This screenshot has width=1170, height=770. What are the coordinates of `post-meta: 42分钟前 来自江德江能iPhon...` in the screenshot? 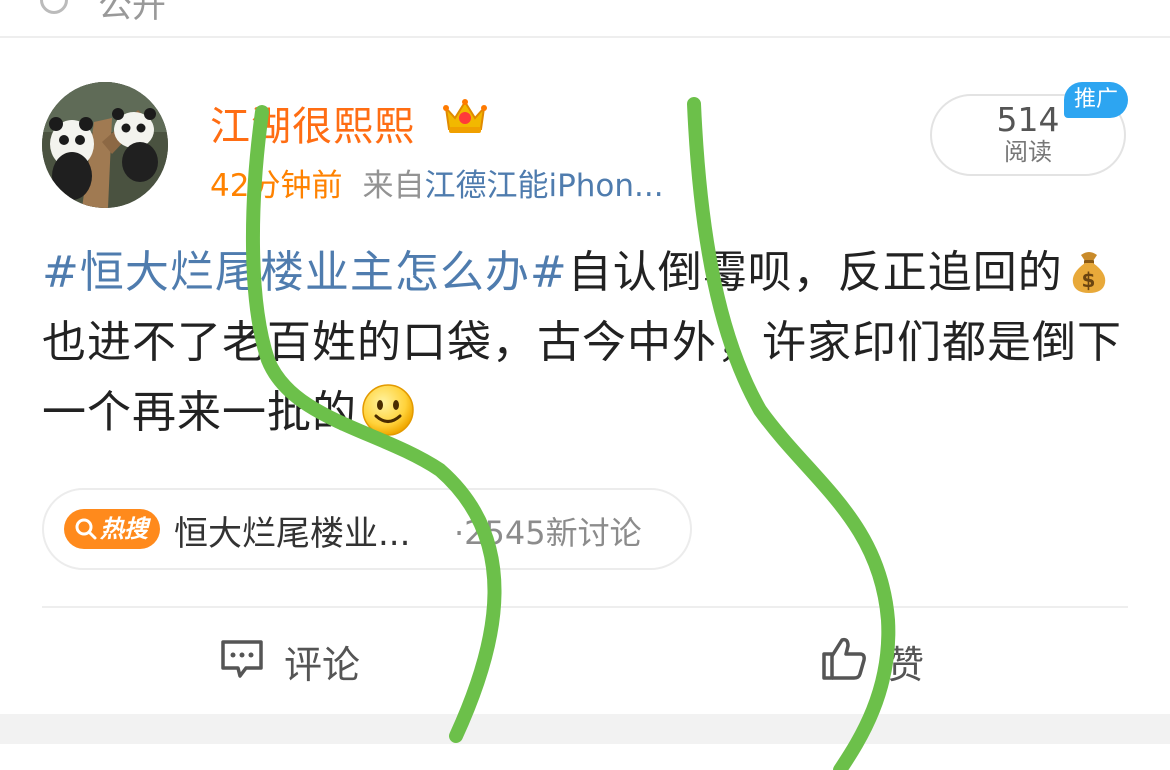 It's located at (437, 182).